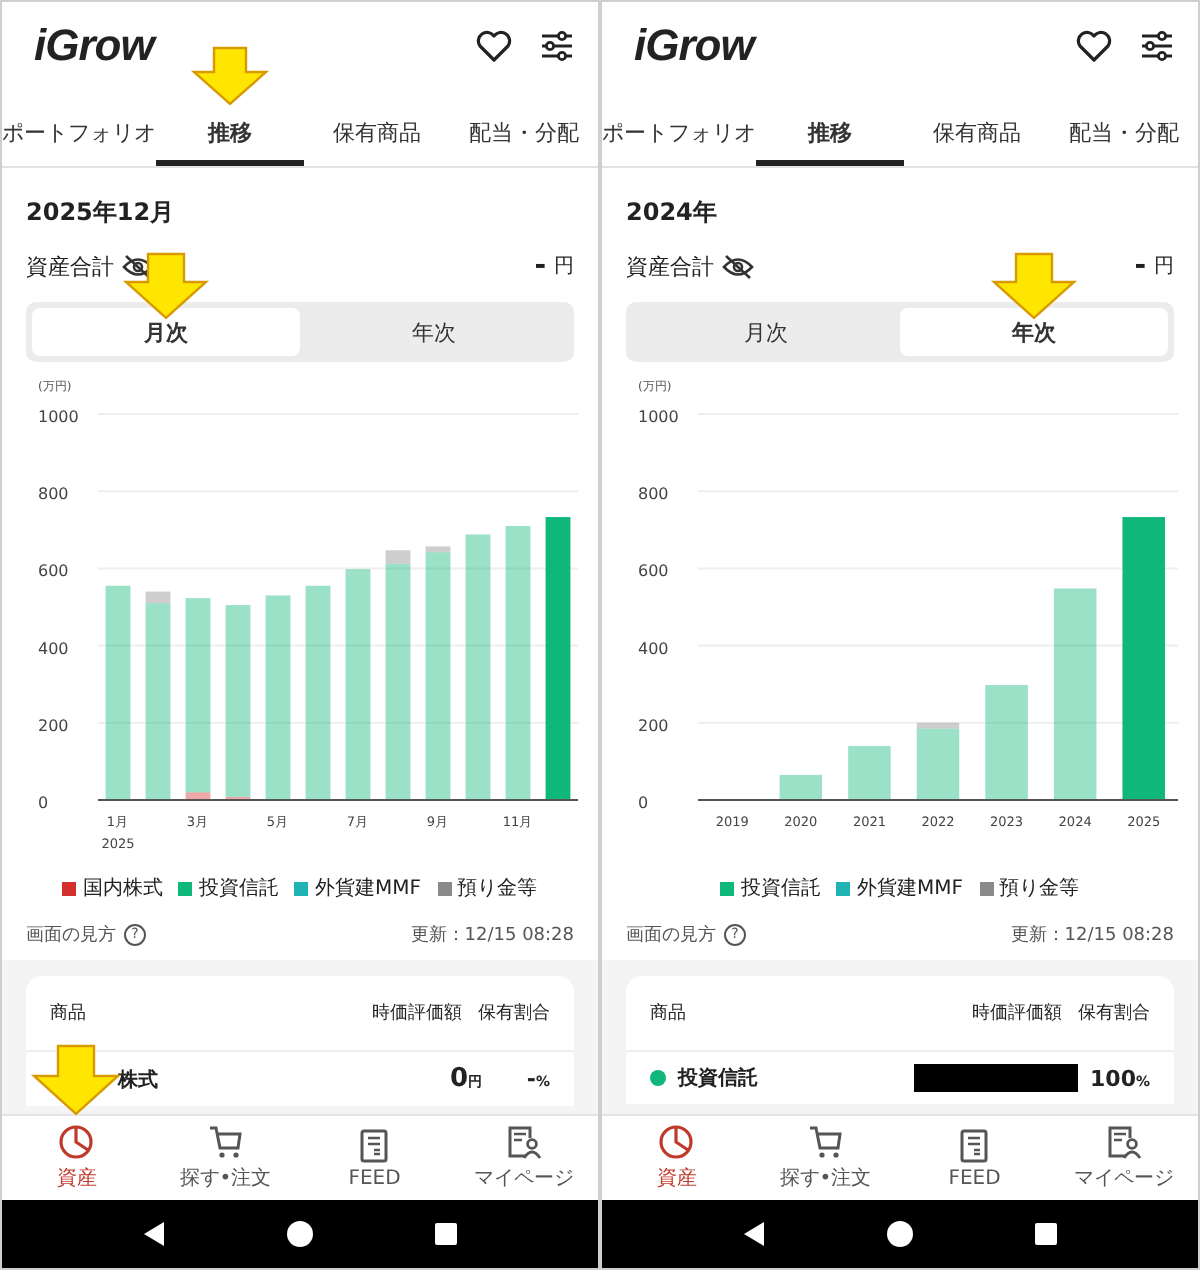 The height and width of the screenshot is (1270, 1200). Describe the element at coordinates (738, 266) in the screenshot. I see `hidden-eye-icon` at that location.